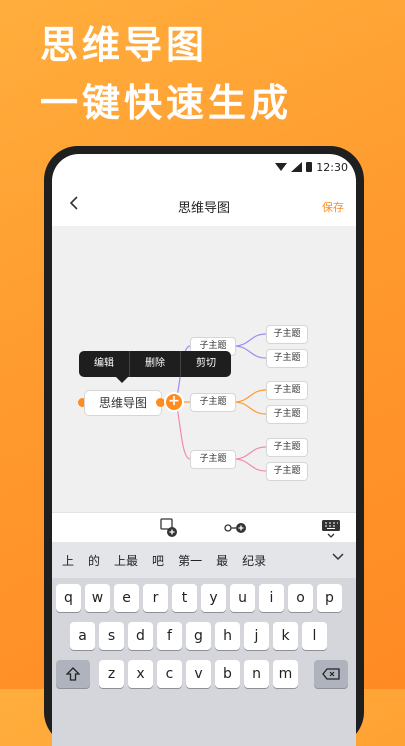  Describe the element at coordinates (271, 598) in the screenshot. I see `key: i` at that location.